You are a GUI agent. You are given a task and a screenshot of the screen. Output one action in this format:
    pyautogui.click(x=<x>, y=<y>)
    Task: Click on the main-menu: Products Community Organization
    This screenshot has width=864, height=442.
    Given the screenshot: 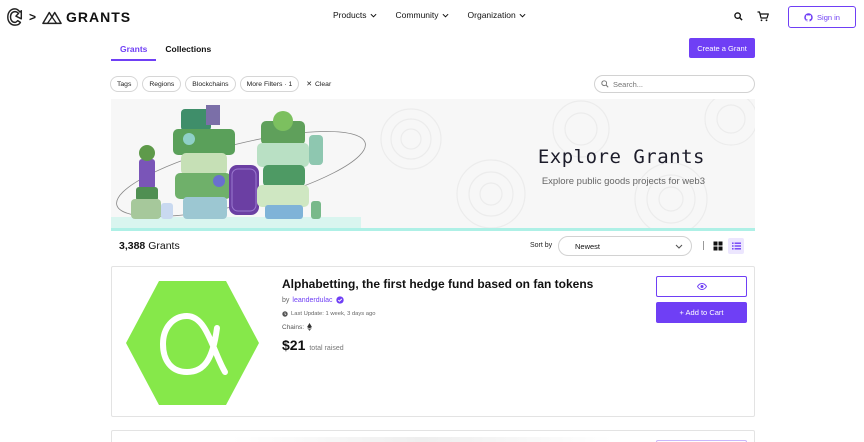 What is the action you would take?
    pyautogui.click(x=429, y=15)
    